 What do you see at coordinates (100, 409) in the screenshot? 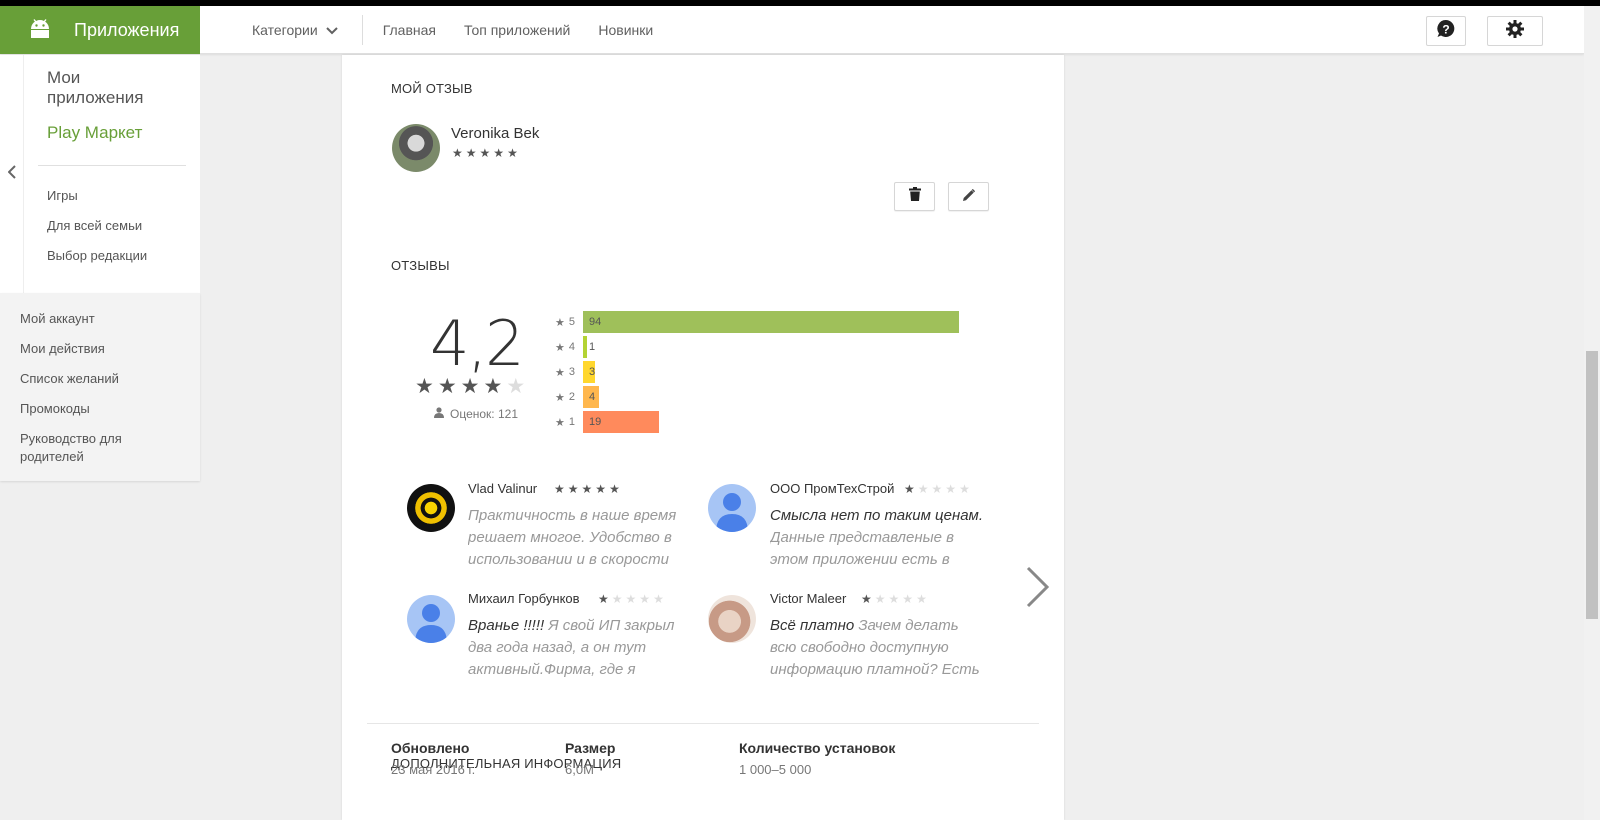
I see `sidebar-item-promo: Промокоды` at bounding box center [100, 409].